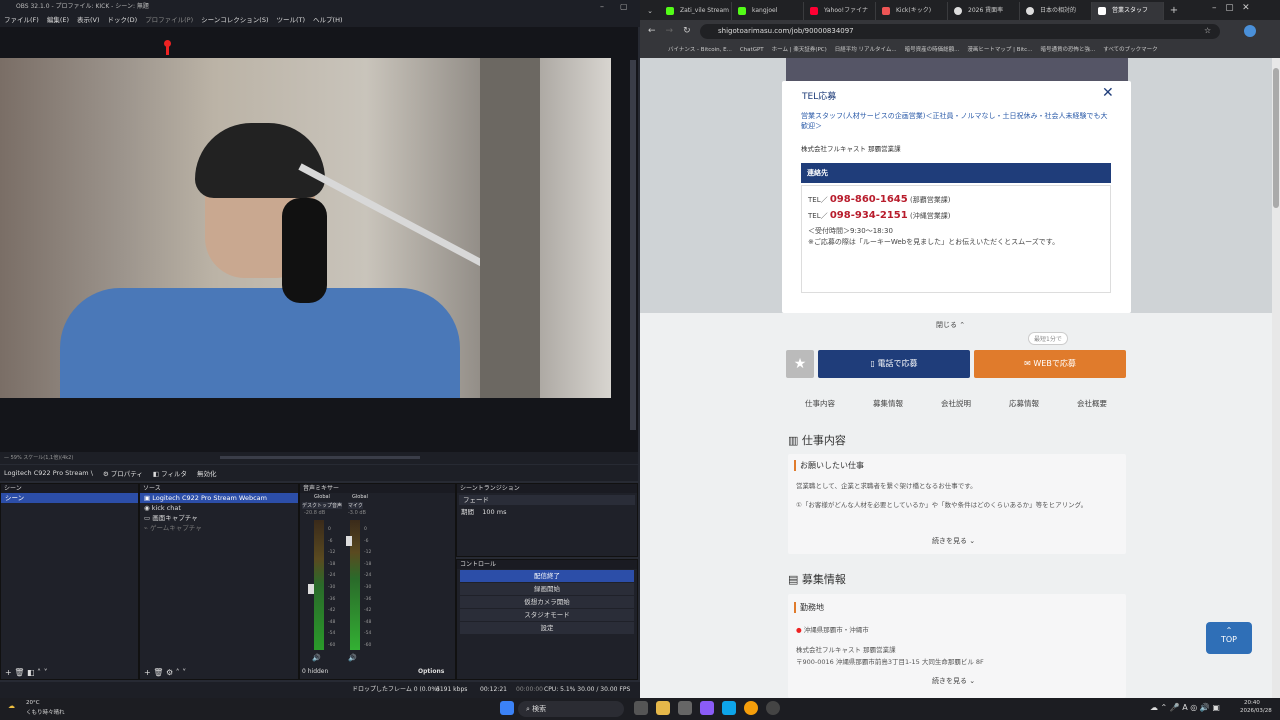 The image size is (1280, 720). I want to click on disable-button: 無効化, so click(207, 473).